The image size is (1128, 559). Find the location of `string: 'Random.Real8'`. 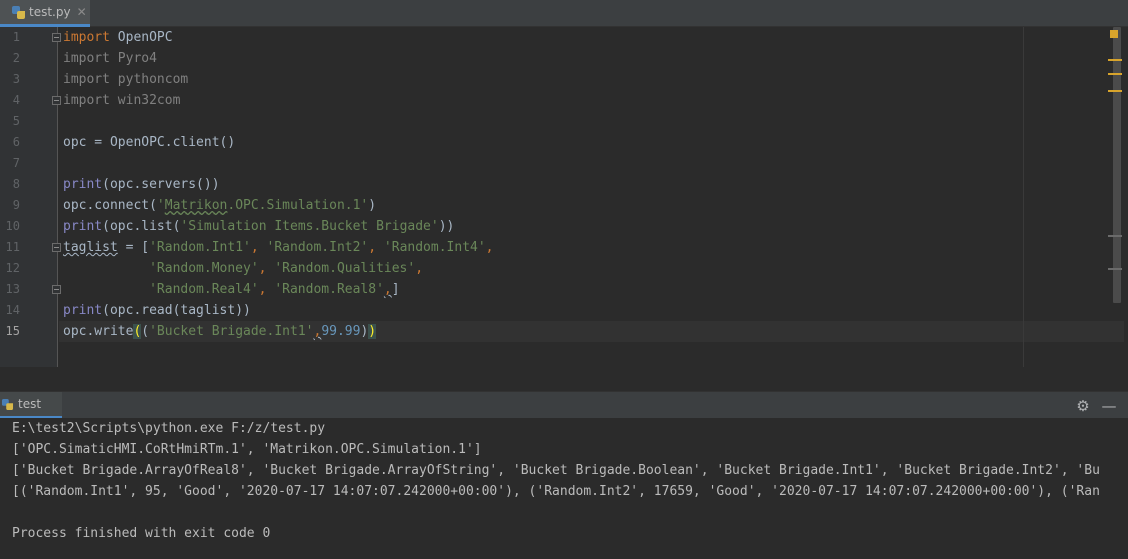

string: 'Random.Real8' is located at coordinates (329, 289).